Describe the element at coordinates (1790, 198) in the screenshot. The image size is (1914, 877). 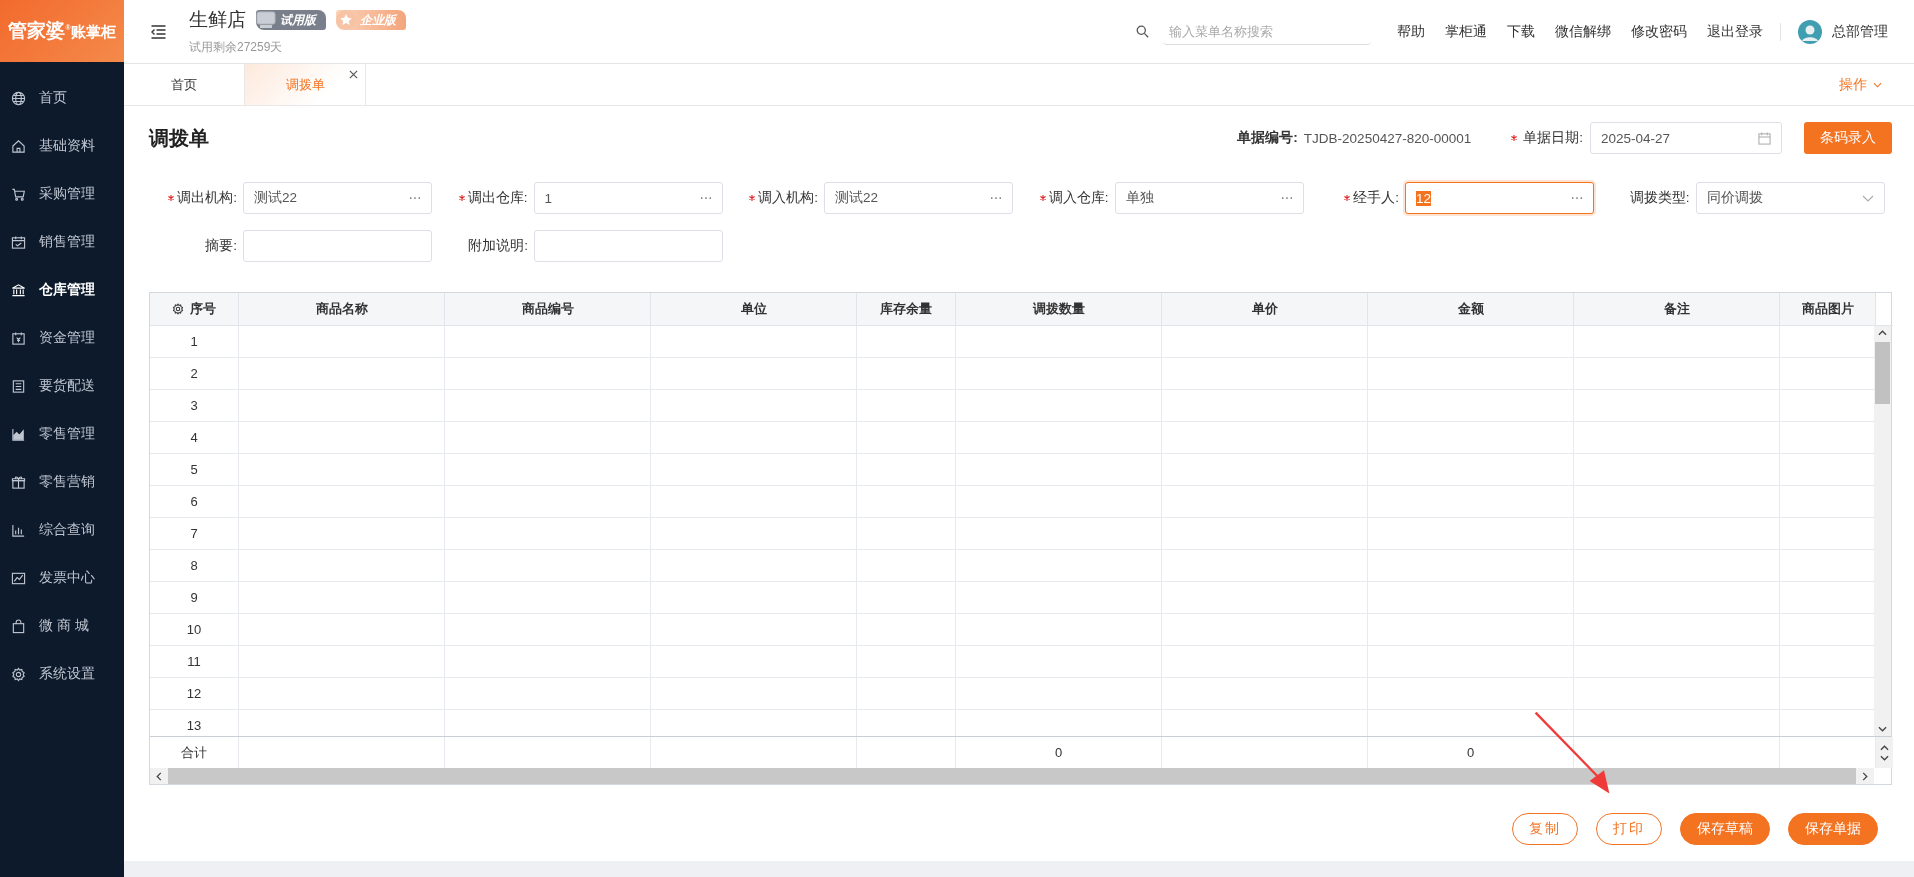
I see `select-field: 同价调拨` at that location.